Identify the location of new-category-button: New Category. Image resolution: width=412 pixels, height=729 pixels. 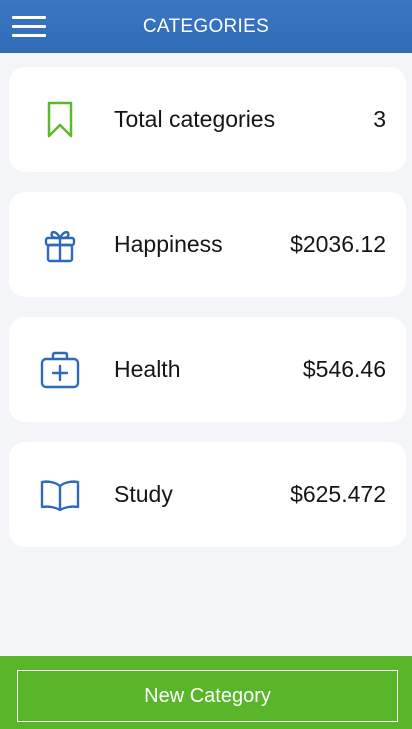
(207, 696).